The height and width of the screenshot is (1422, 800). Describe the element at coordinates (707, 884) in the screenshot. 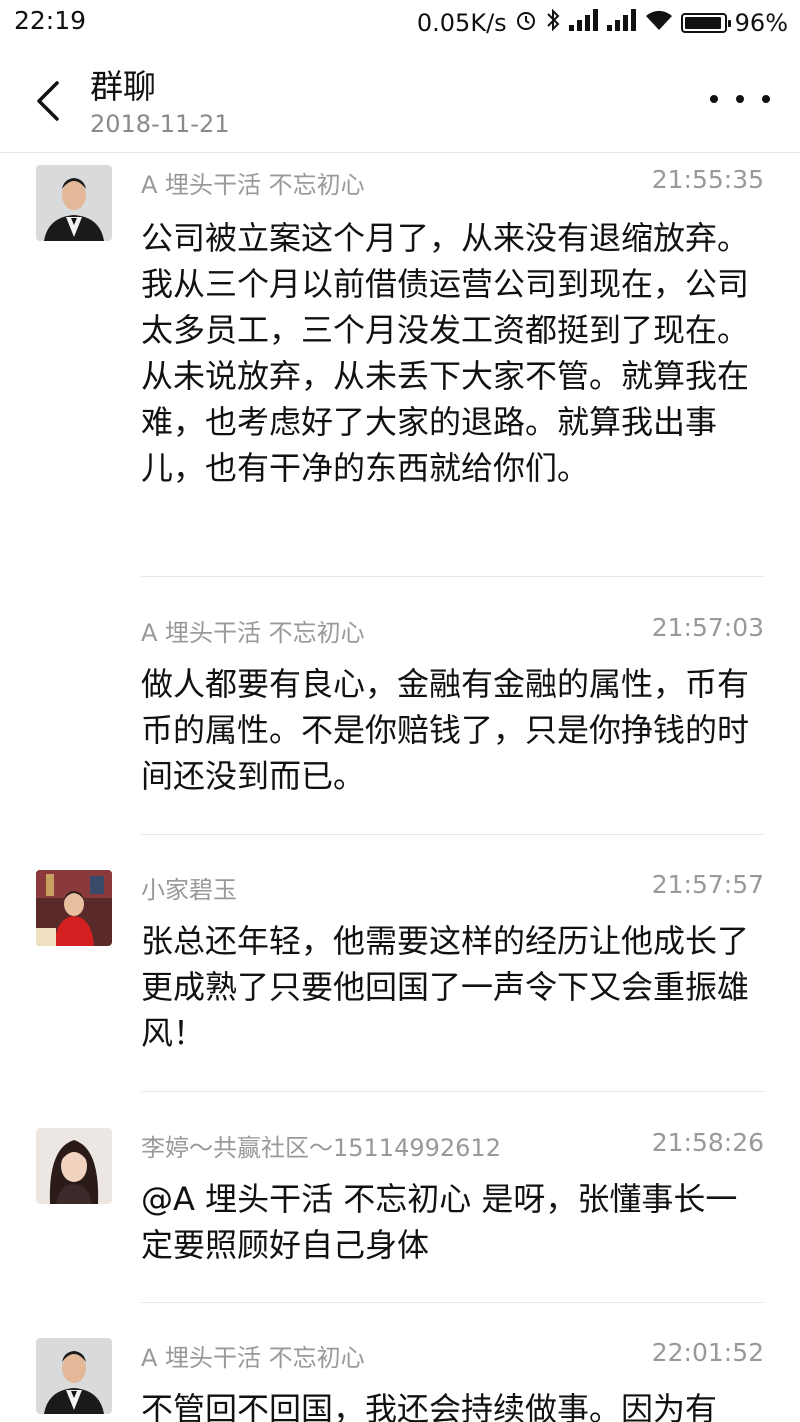

I see `message-time: 21:57:57` at that location.